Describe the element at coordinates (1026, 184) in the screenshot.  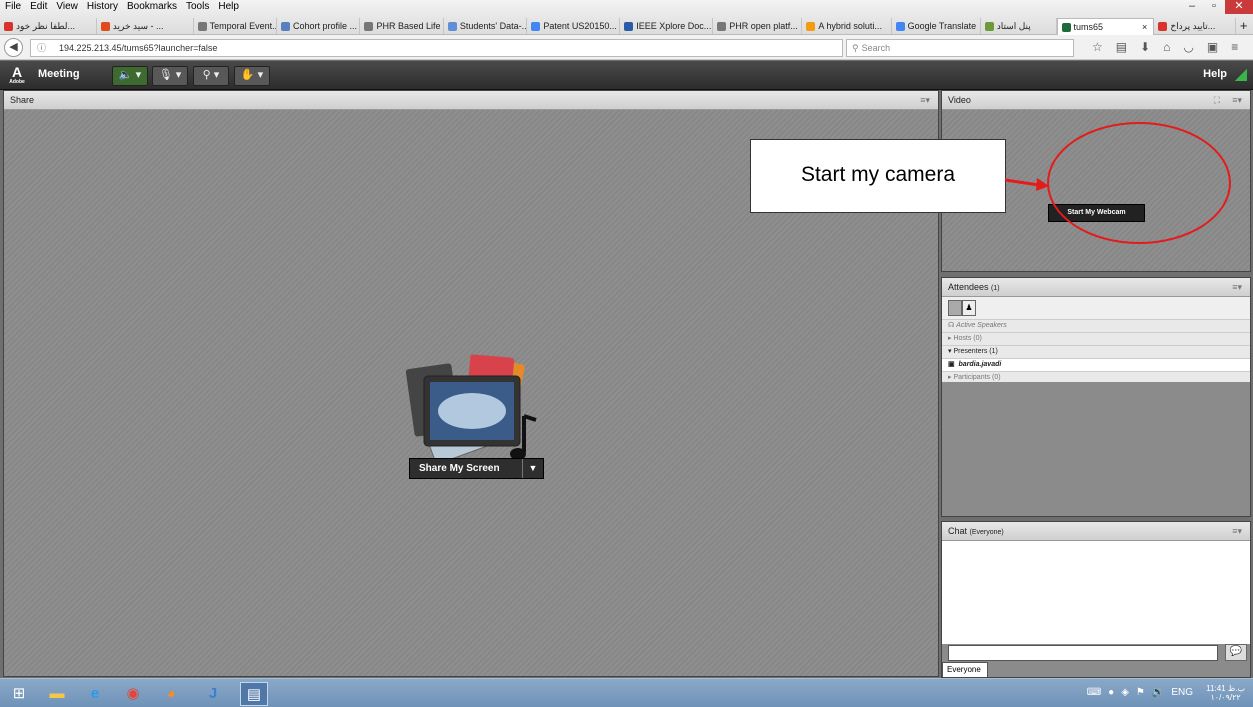
I see `annotation-arrow` at that location.